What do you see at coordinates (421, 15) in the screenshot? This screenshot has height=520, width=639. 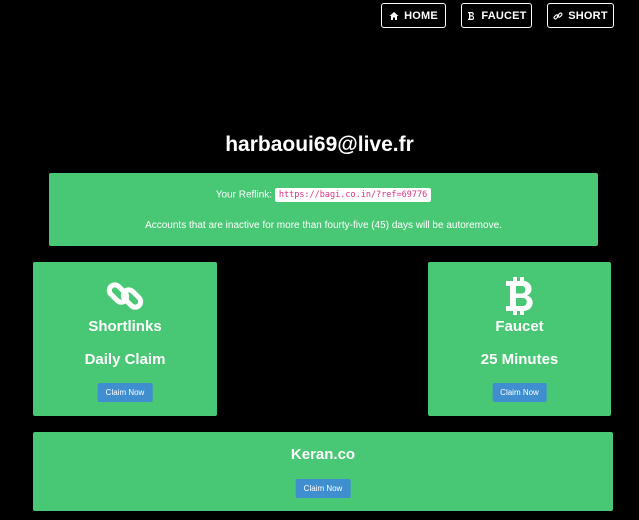 I see `home-nav-label: HOME` at bounding box center [421, 15].